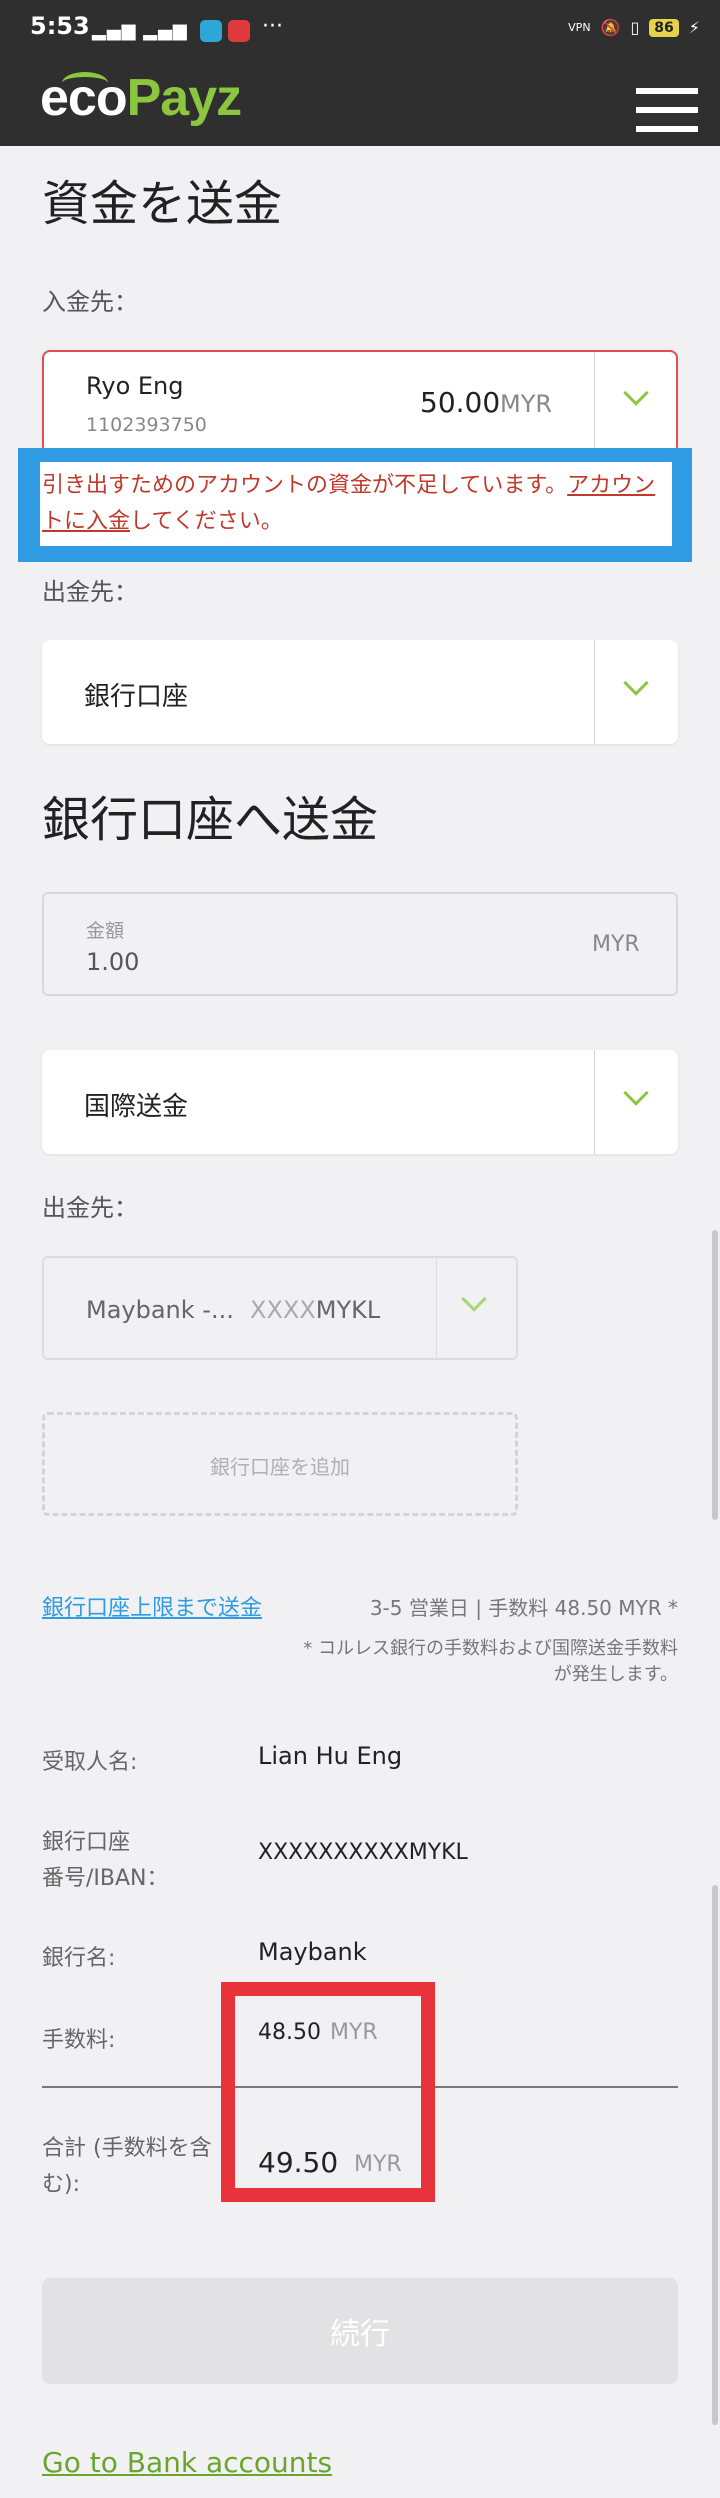 The image size is (720, 2498). I want to click on to-account-currency: MYR, so click(526, 404).